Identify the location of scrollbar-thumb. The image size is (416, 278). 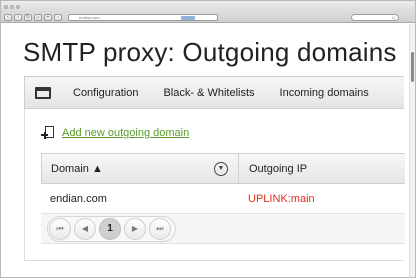
(412, 67).